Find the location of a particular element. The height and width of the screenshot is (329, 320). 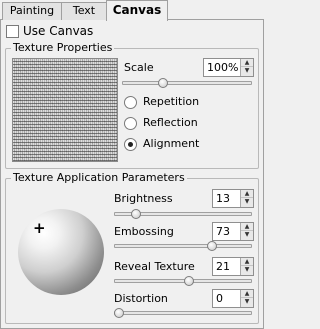

distortion-spinbox: 0 ▲ ▼ is located at coordinates (233, 298).